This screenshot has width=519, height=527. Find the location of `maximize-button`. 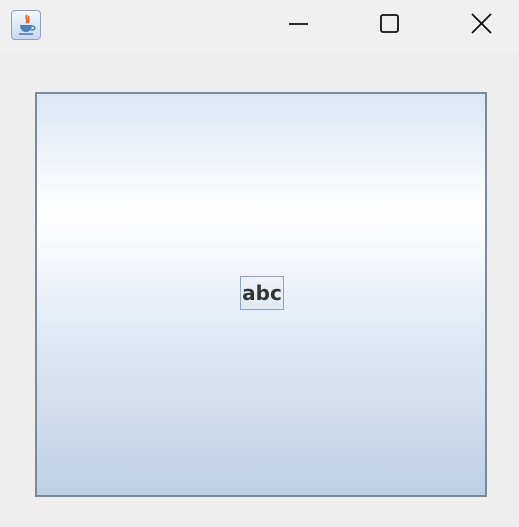

maximize-button is located at coordinates (389, 23).